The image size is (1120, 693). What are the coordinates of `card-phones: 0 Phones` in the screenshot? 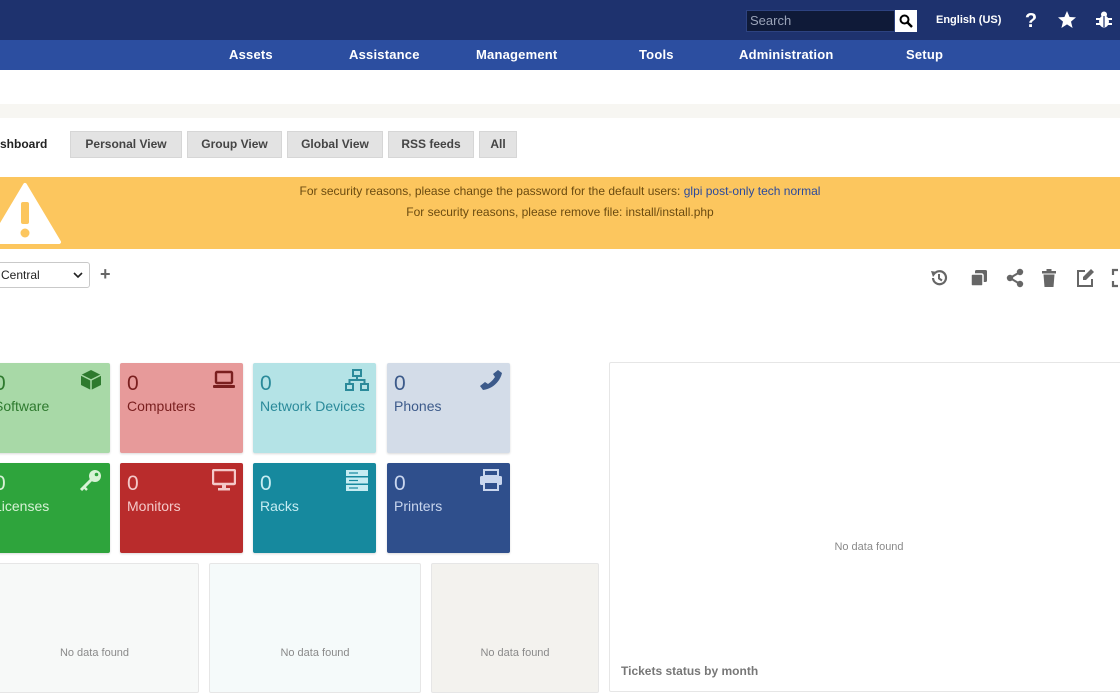 It's located at (448, 408).